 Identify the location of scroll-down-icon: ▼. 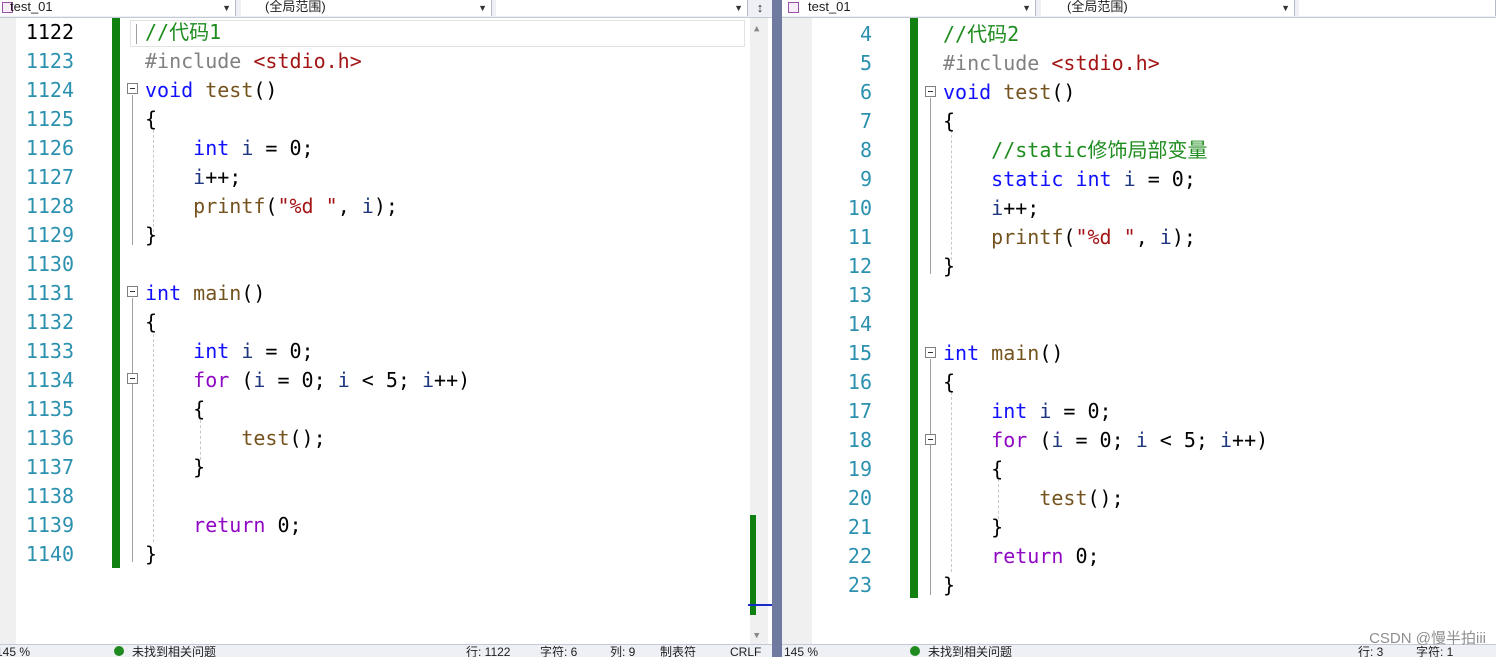
(756, 636).